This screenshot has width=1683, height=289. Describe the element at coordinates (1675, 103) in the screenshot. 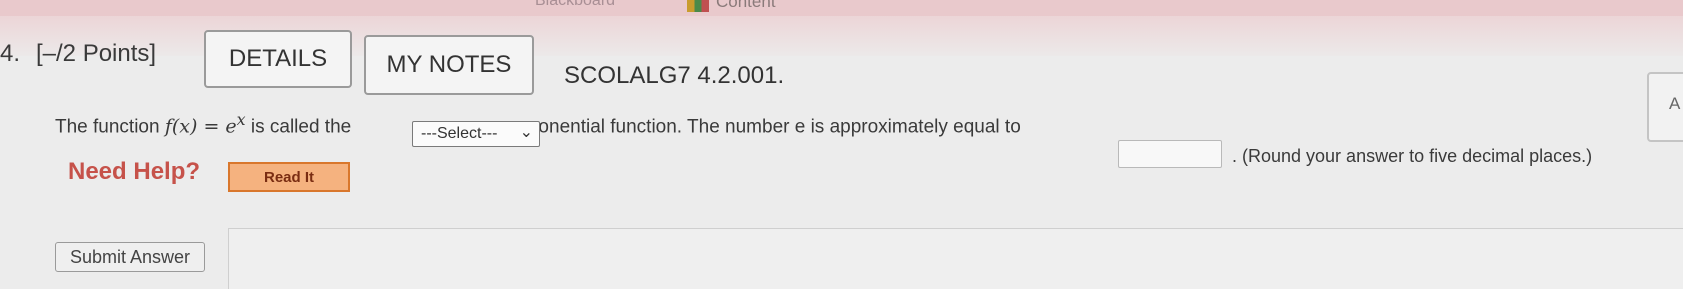

I see `side-tab-label: A` at that location.